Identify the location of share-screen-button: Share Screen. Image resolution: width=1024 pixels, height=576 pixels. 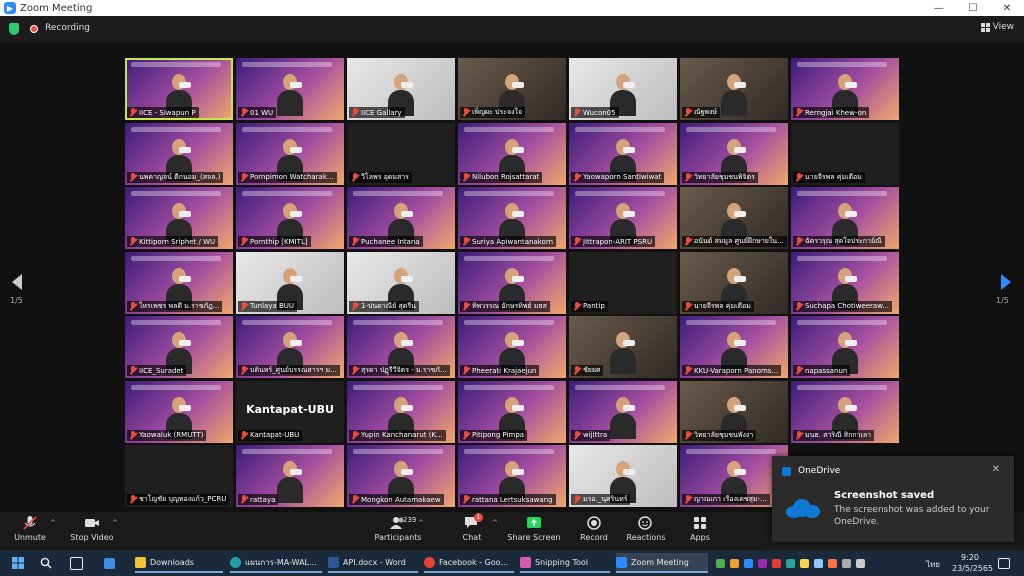
(534, 529).